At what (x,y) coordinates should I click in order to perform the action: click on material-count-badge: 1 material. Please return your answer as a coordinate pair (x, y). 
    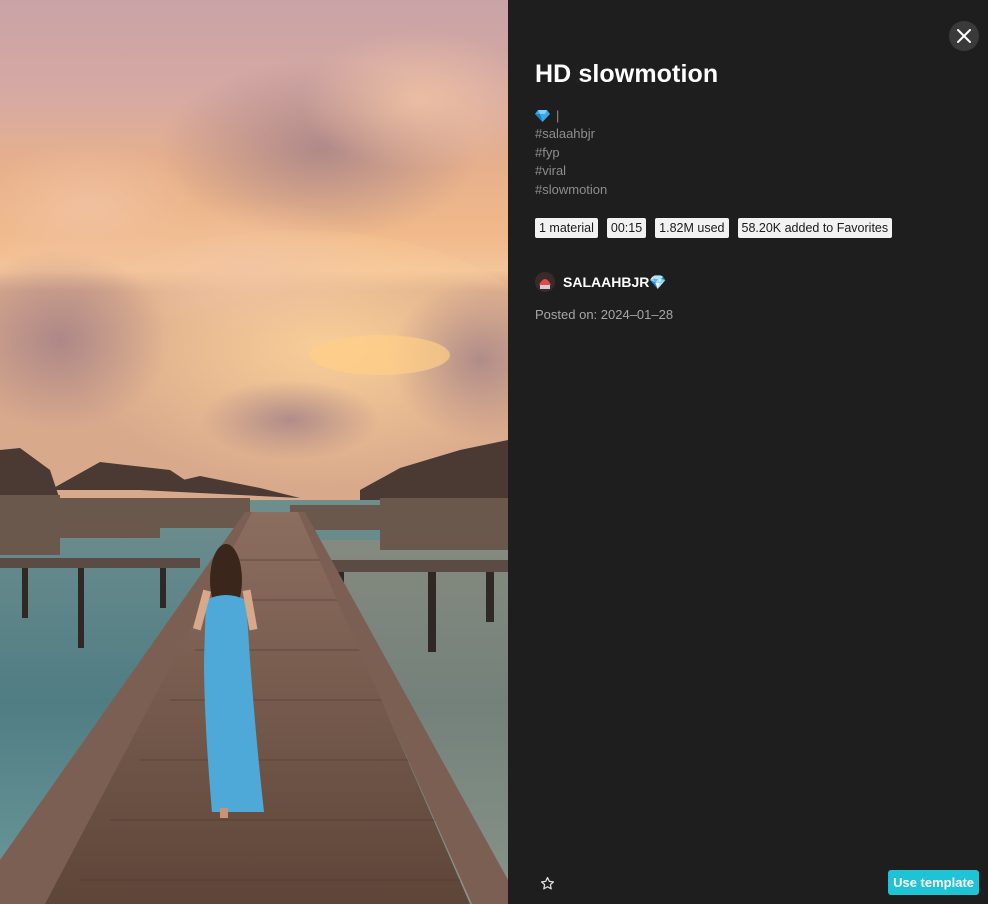
    Looking at the image, I should click on (566, 228).